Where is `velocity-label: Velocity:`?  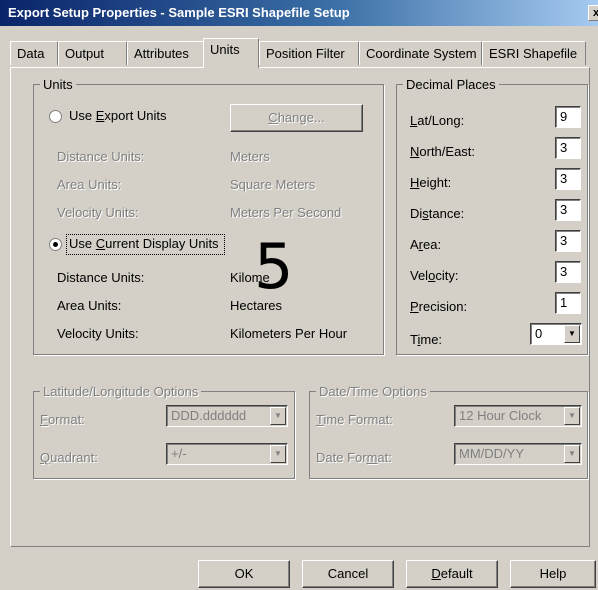
velocity-label: Velocity: is located at coordinates (434, 275).